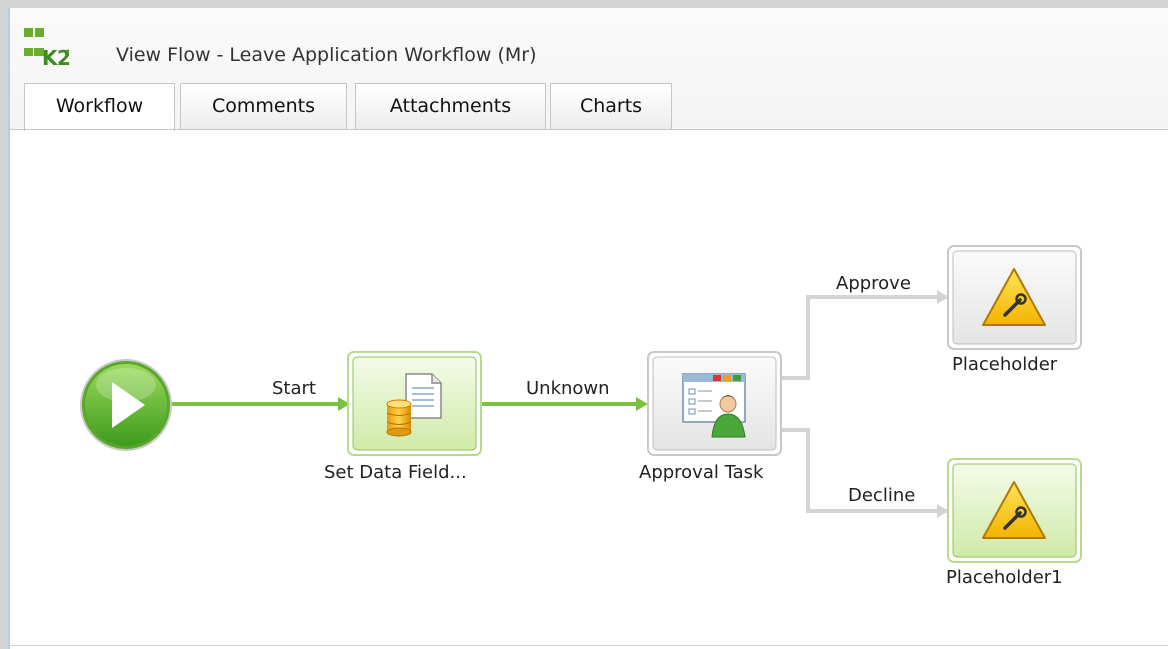  What do you see at coordinates (1005, 364) in the screenshot?
I see `node-label-placeholder: Placeholder` at bounding box center [1005, 364].